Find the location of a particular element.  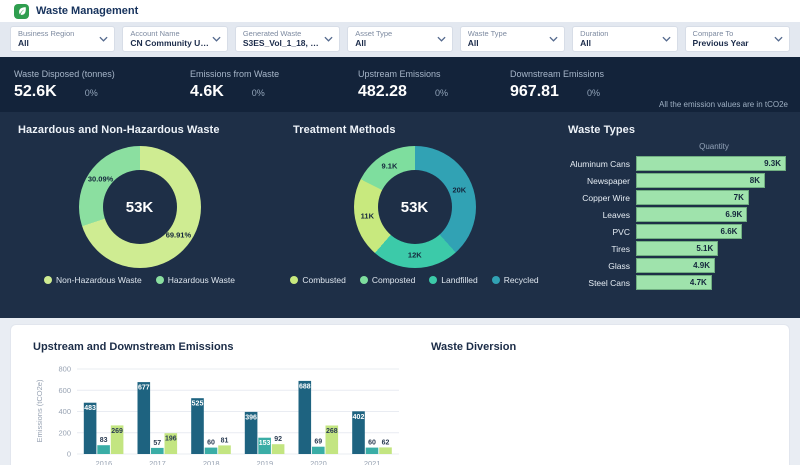

legend-item-recycled: Recycled is located at coordinates (515, 280).